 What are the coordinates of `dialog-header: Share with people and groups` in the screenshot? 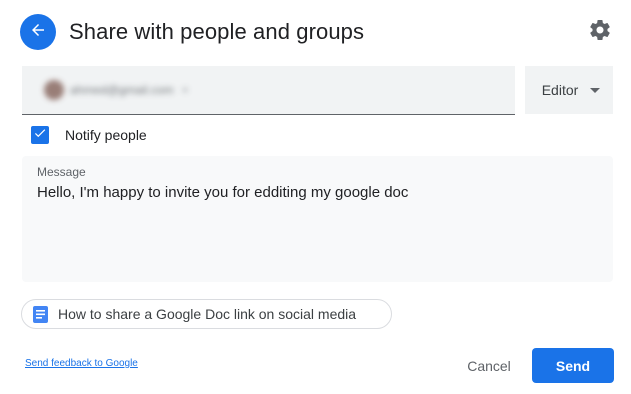 It's located at (316, 32).